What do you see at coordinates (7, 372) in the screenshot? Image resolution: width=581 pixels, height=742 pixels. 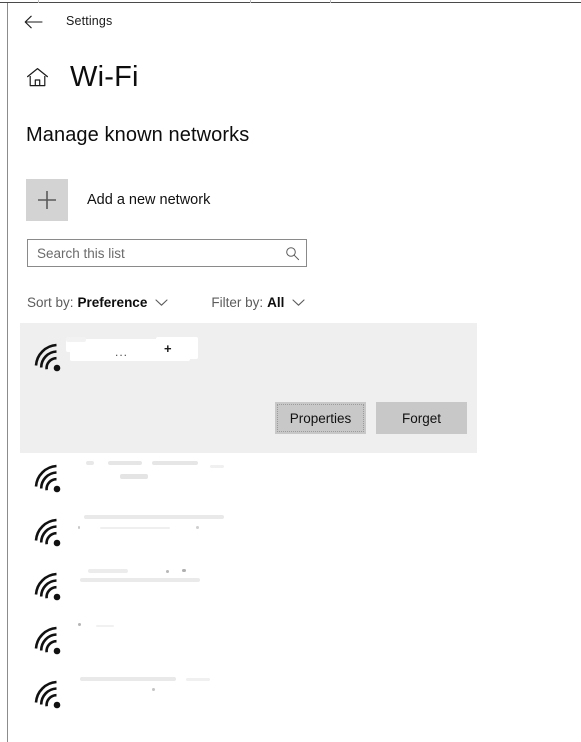 I see `window-left-edge` at bounding box center [7, 372].